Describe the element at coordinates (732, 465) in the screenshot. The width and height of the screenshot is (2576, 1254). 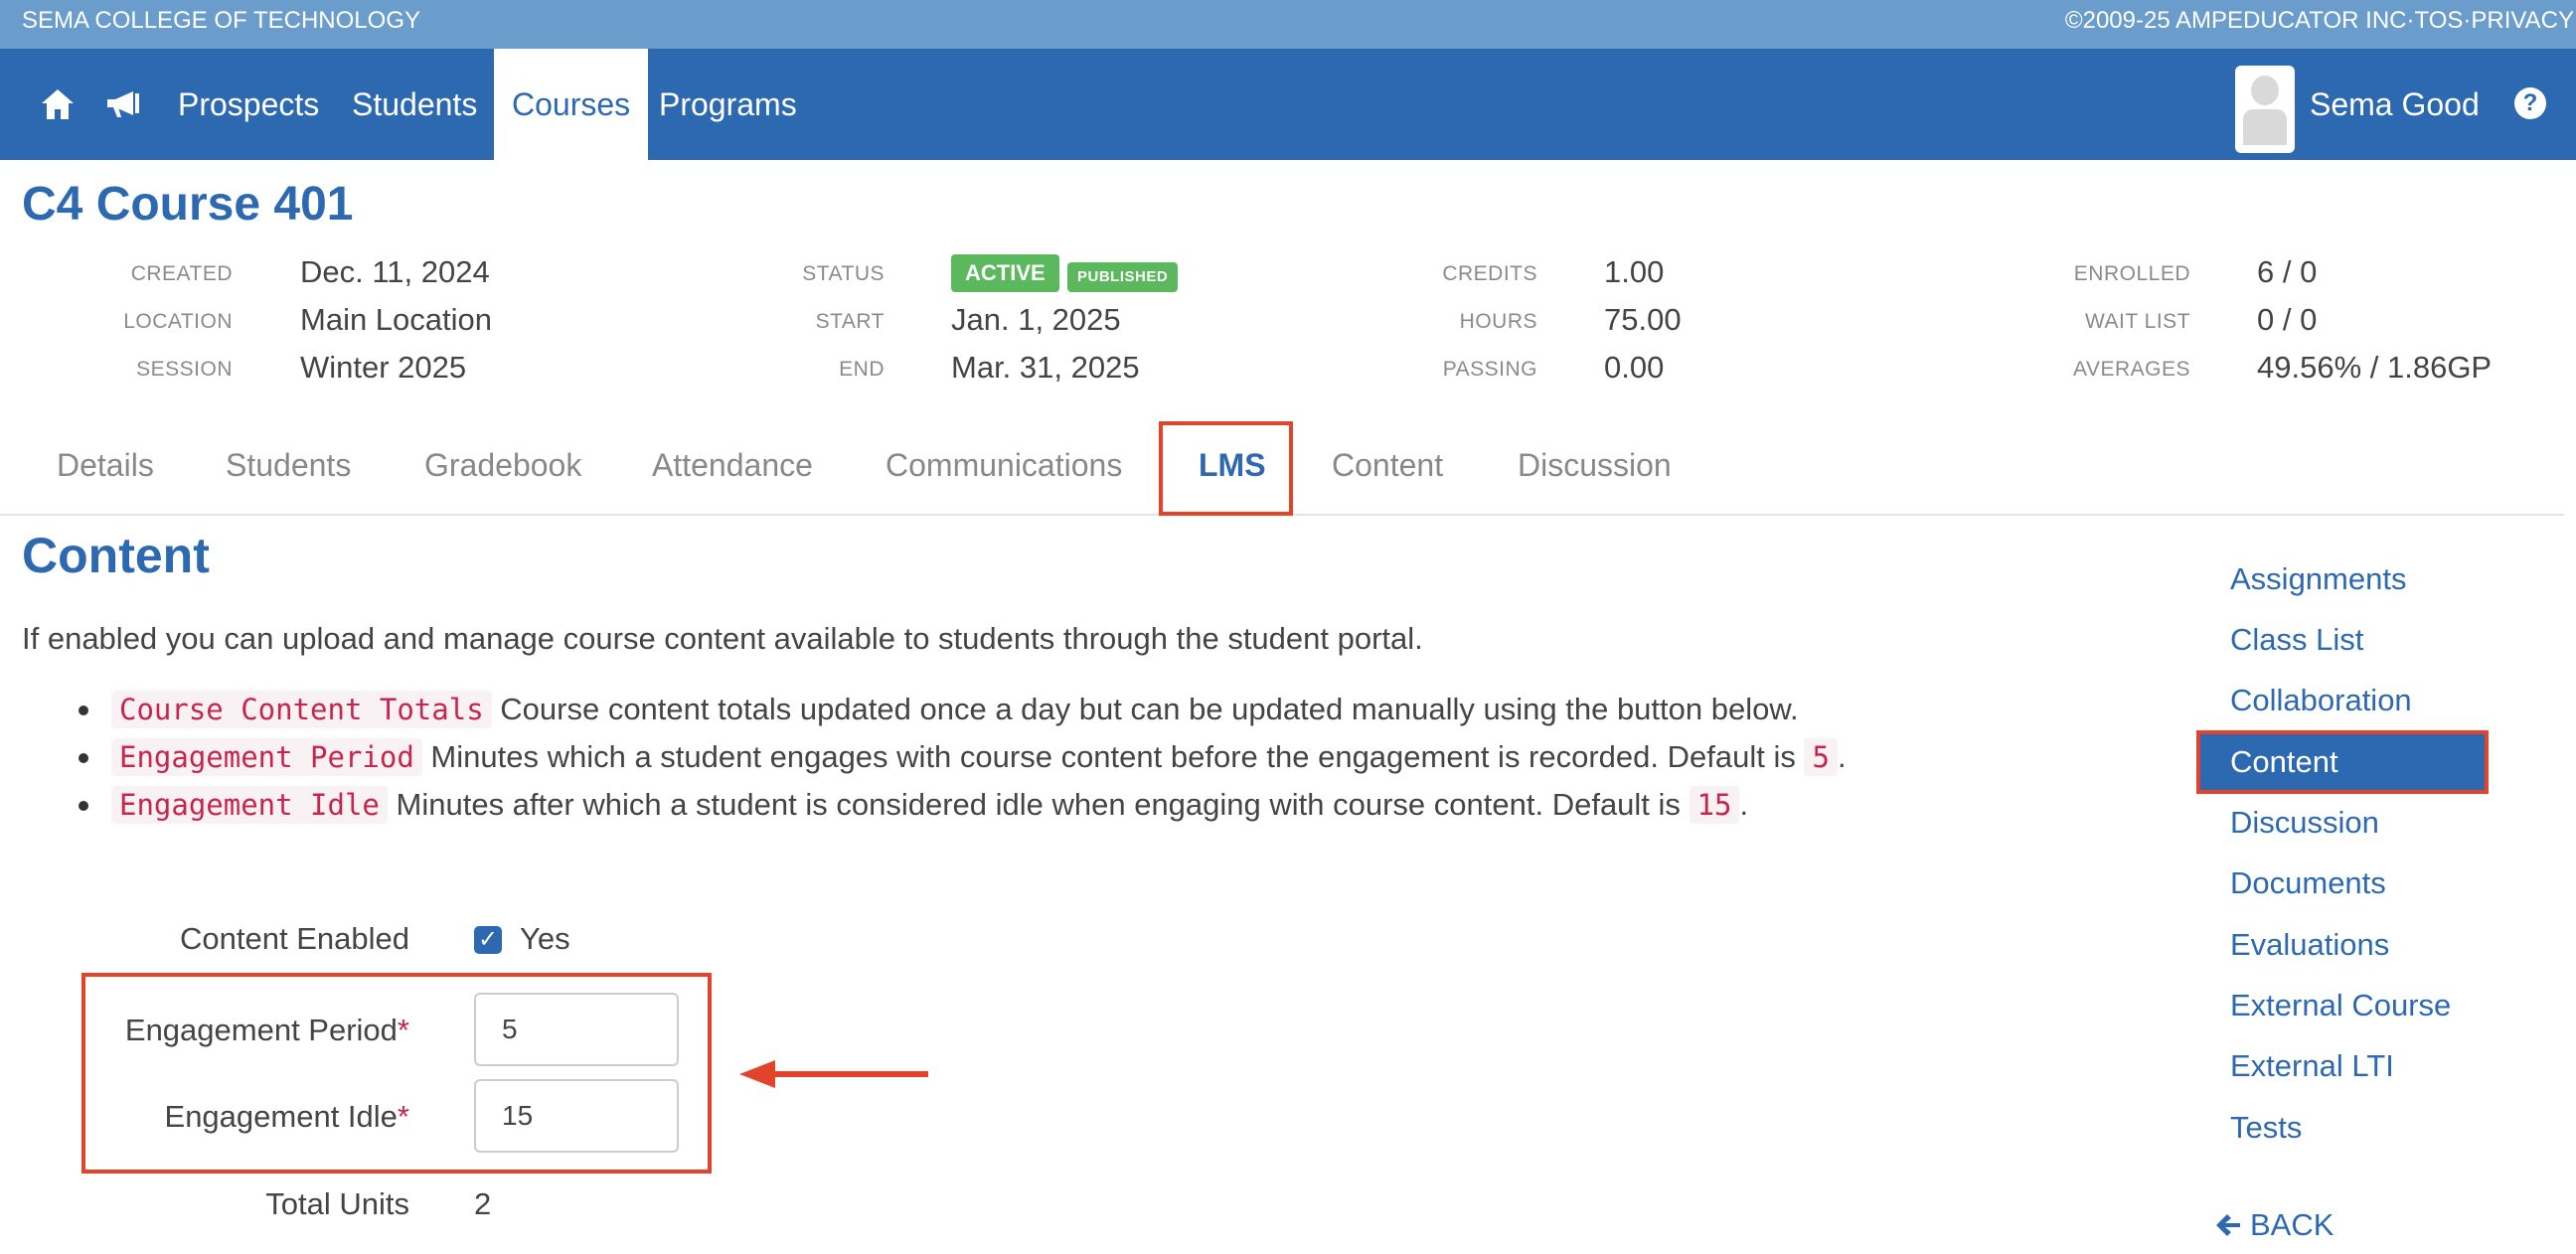
I see `tab-attendance: Attendance` at that location.